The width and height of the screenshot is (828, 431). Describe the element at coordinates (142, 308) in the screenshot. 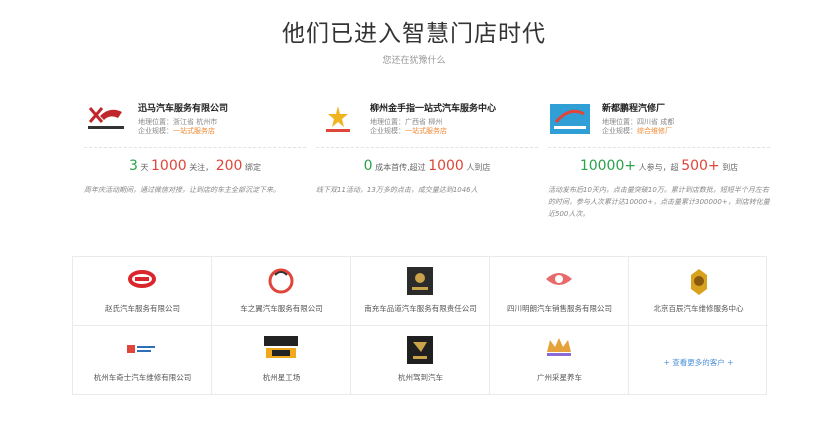

I see `partner-name: 赵氏汽车服务有限公司` at that location.